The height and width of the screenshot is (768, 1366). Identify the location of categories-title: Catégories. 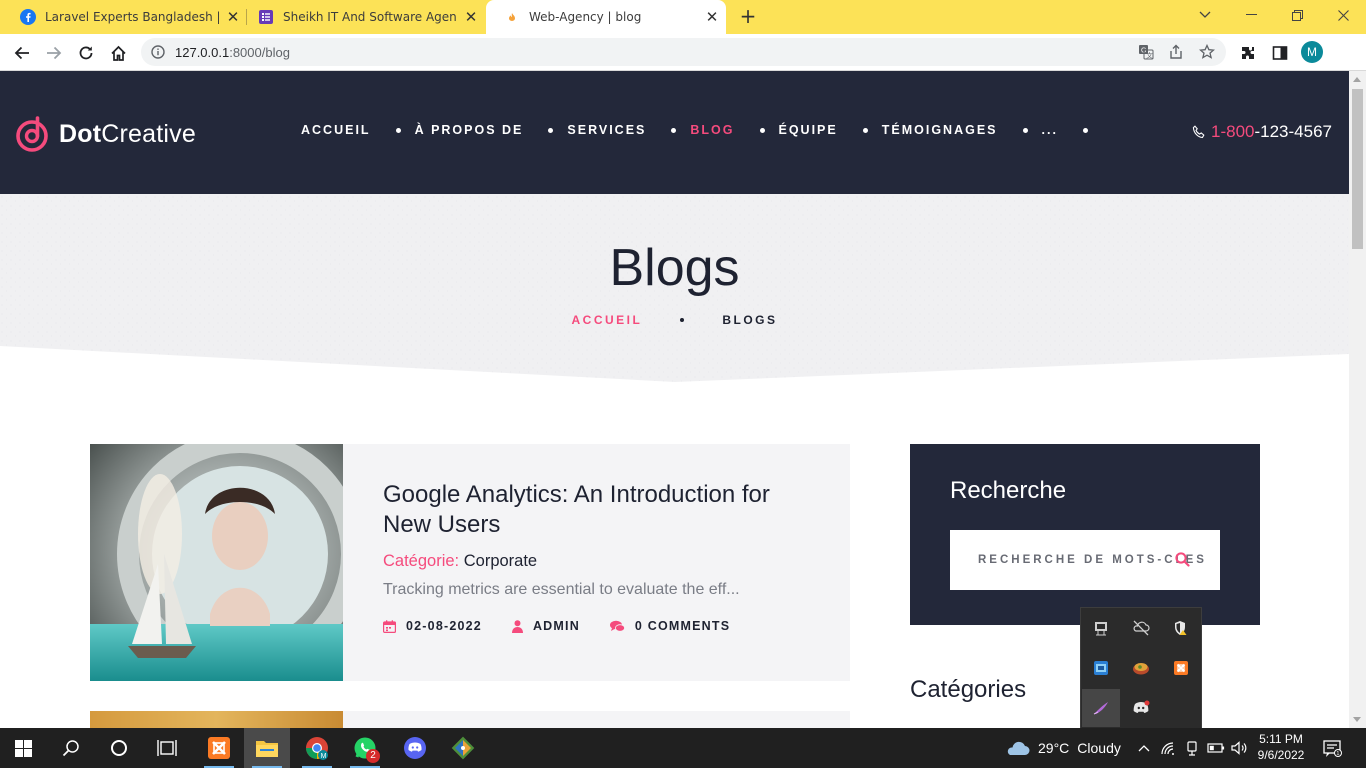
(968, 689).